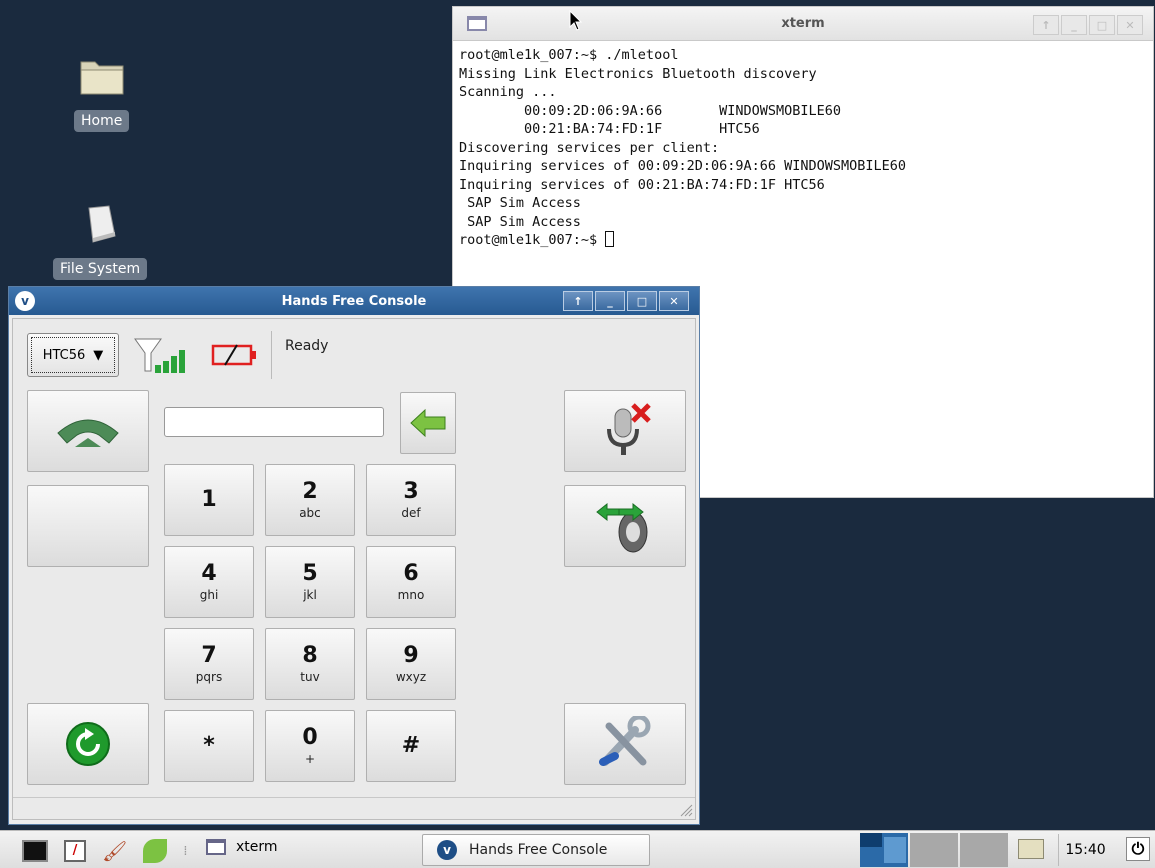 Image resolution: width=1155 pixels, height=868 pixels. What do you see at coordinates (235, 357) in the screenshot?
I see `battery-empty-icon` at bounding box center [235, 357].